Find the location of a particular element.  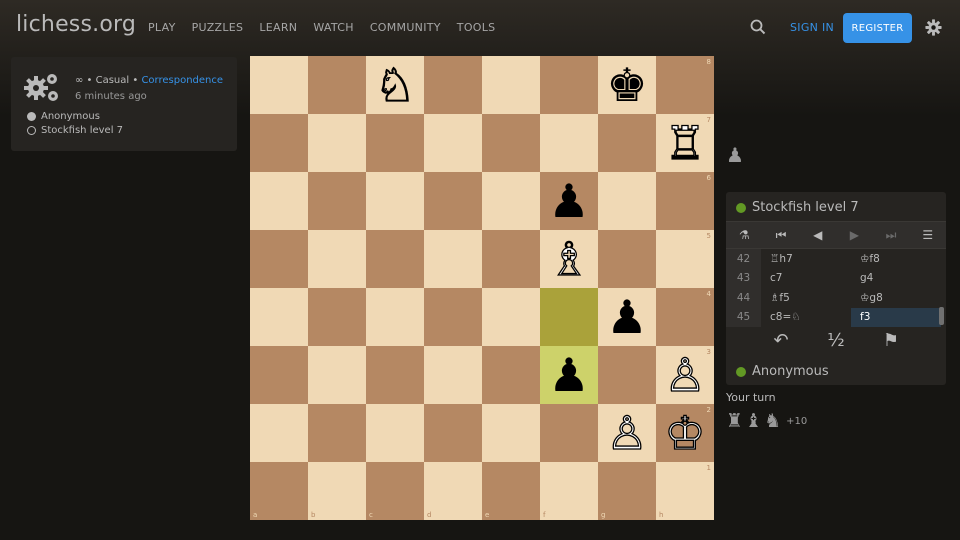

square-d1: d is located at coordinates (453, 491).